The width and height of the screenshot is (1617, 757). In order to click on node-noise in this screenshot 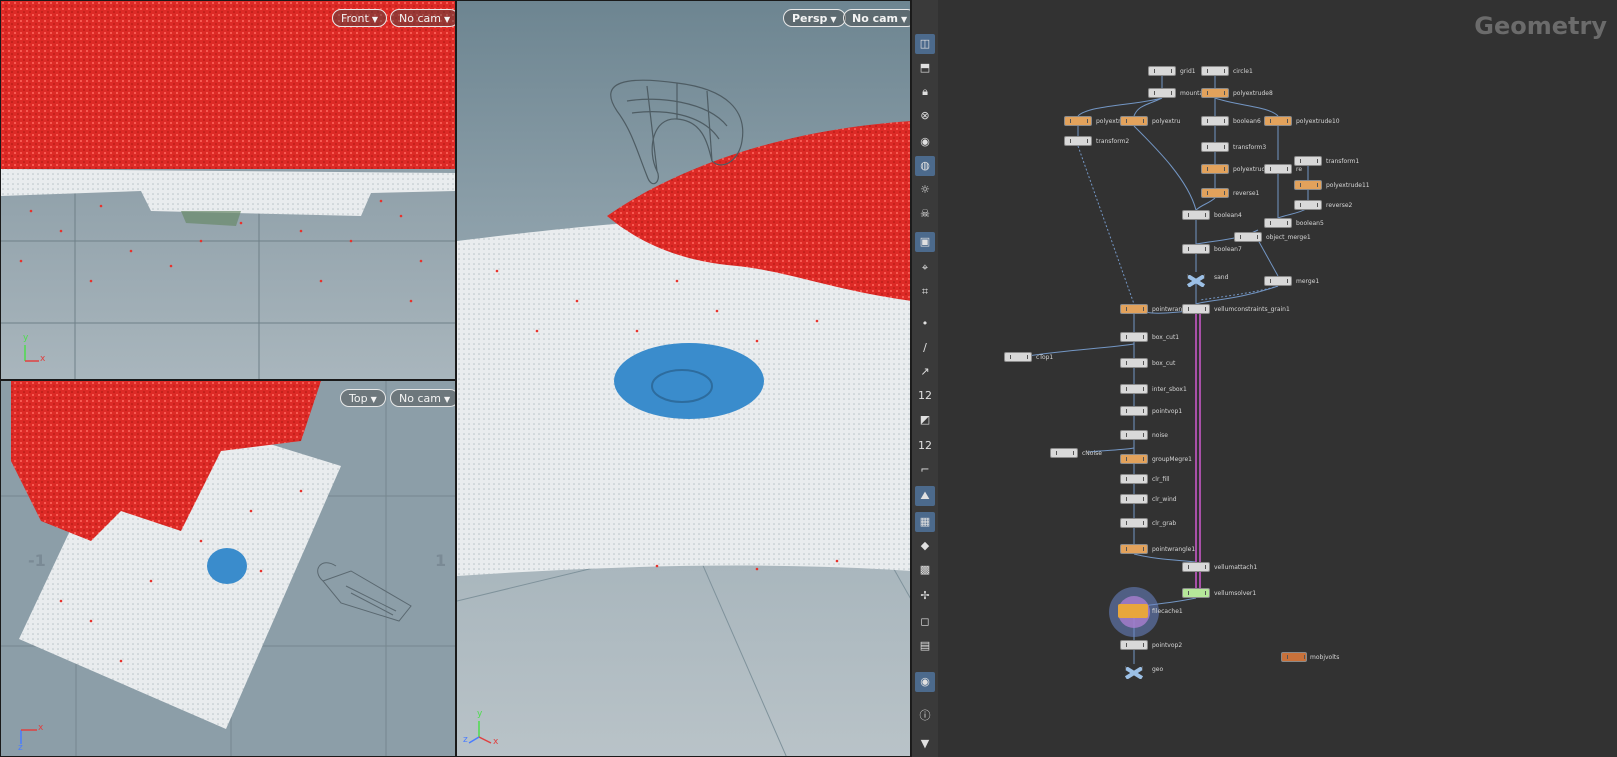, I will do `click(1134, 435)`.